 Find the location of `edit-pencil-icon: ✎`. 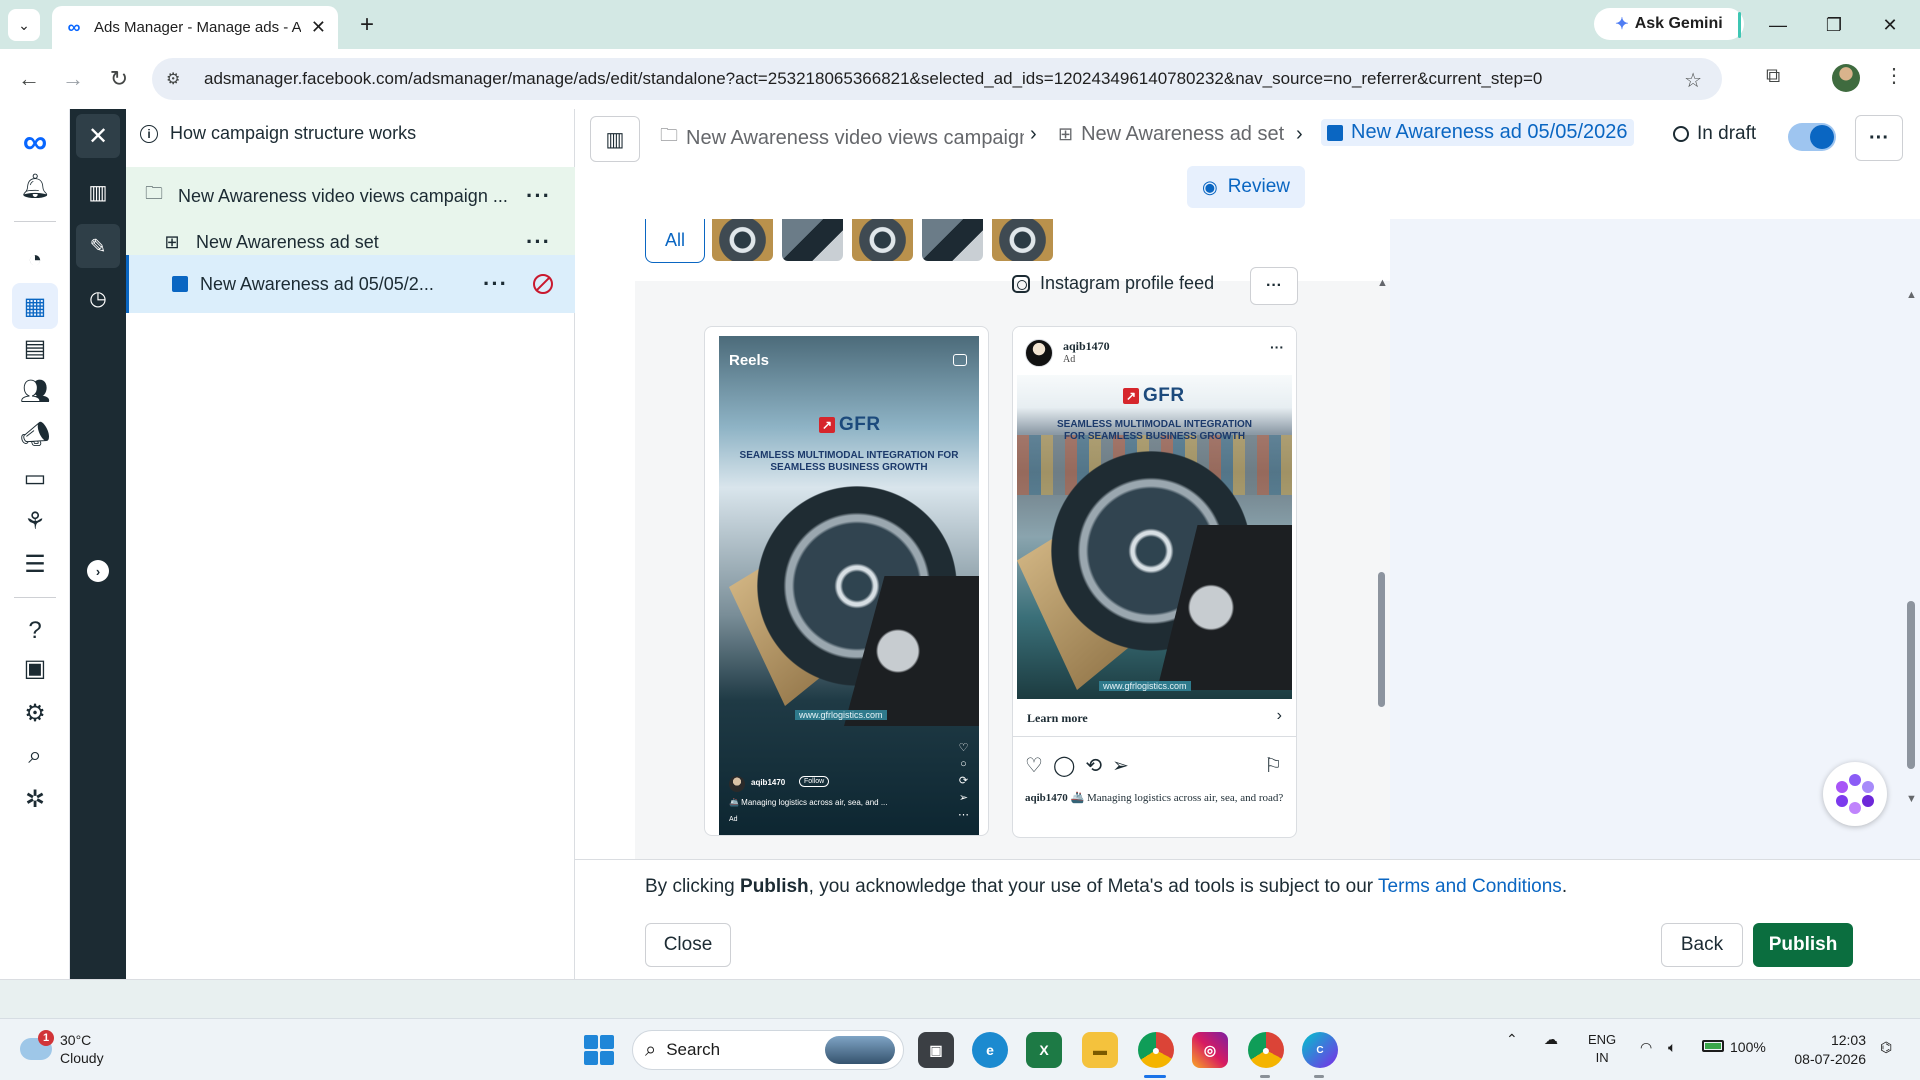

edit-pencil-icon: ✎ is located at coordinates (98, 246).